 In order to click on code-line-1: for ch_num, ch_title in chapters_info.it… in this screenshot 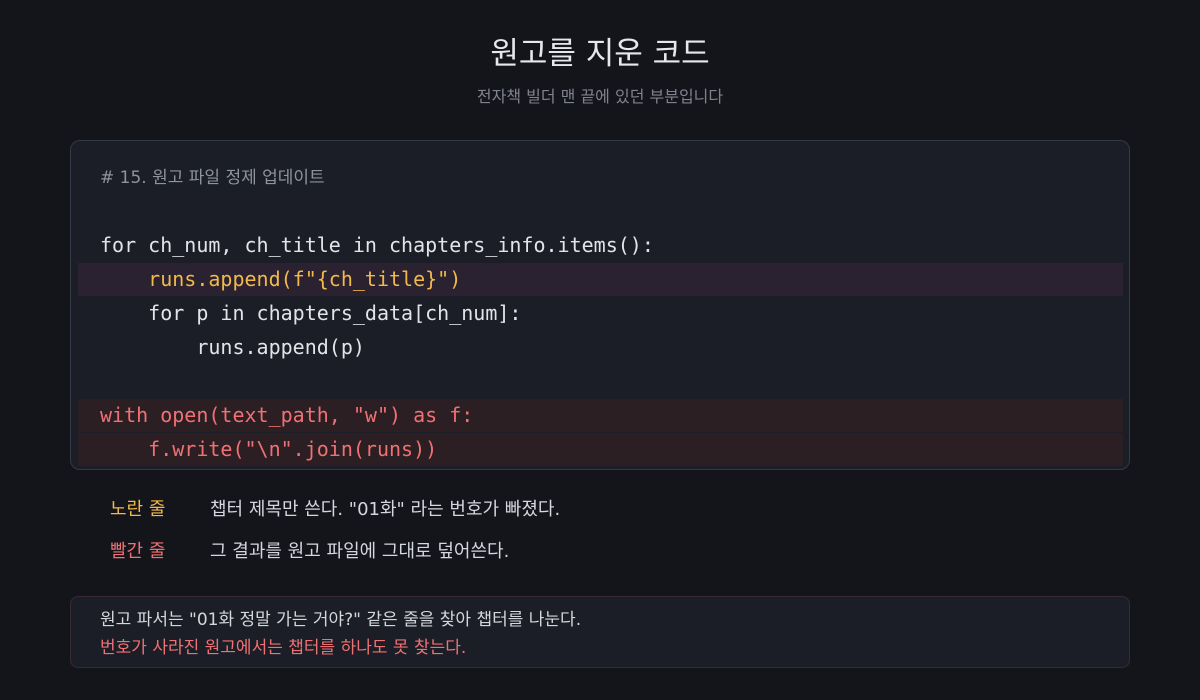, I will do `click(600, 245)`.